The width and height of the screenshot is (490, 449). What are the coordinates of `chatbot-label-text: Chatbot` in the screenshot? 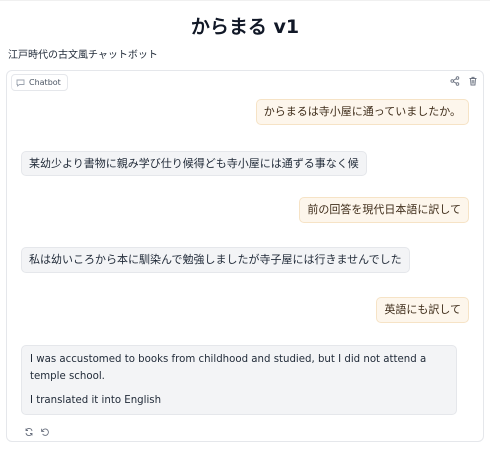 It's located at (45, 82).